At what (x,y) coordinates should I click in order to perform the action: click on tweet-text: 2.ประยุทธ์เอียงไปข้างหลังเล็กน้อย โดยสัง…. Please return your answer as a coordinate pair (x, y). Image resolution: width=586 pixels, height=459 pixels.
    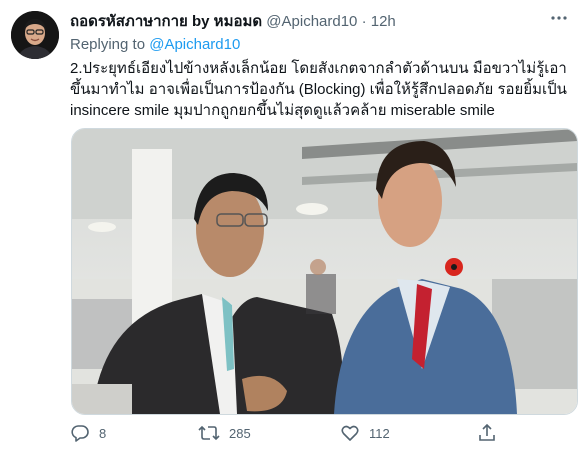
    Looking at the image, I should click on (318, 89).